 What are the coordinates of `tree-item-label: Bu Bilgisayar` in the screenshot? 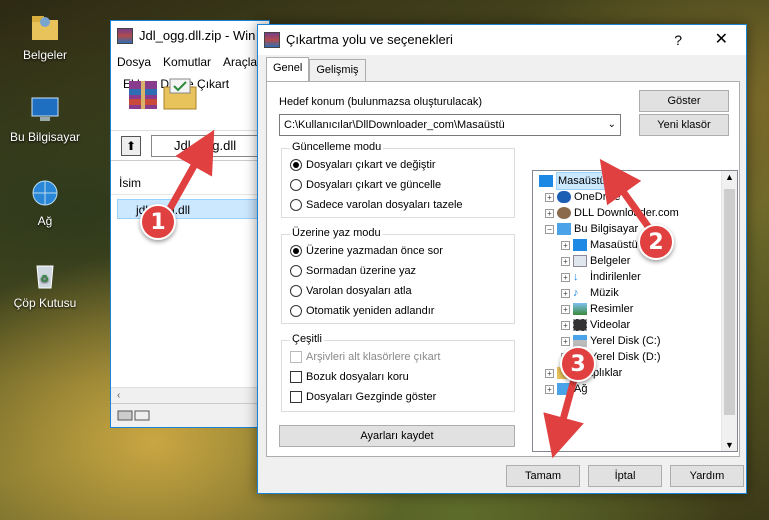 It's located at (606, 229).